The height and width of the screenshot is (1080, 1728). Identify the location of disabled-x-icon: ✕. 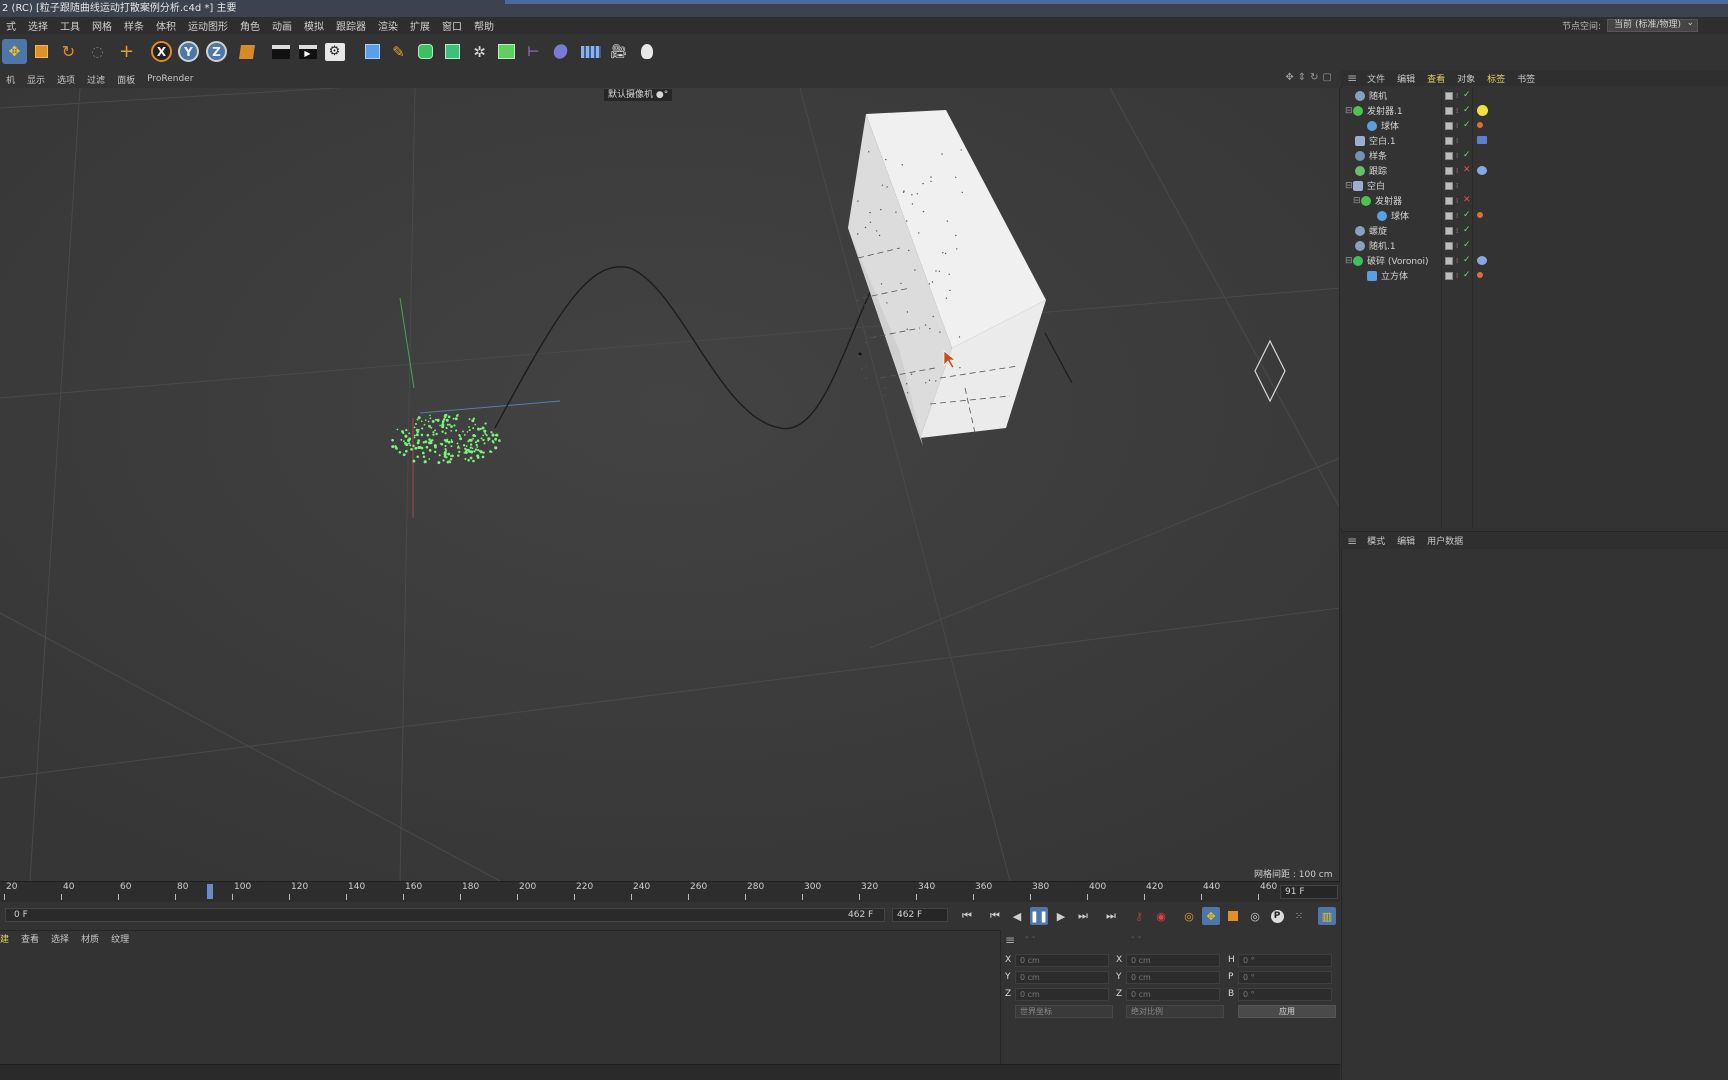
(1467, 170).